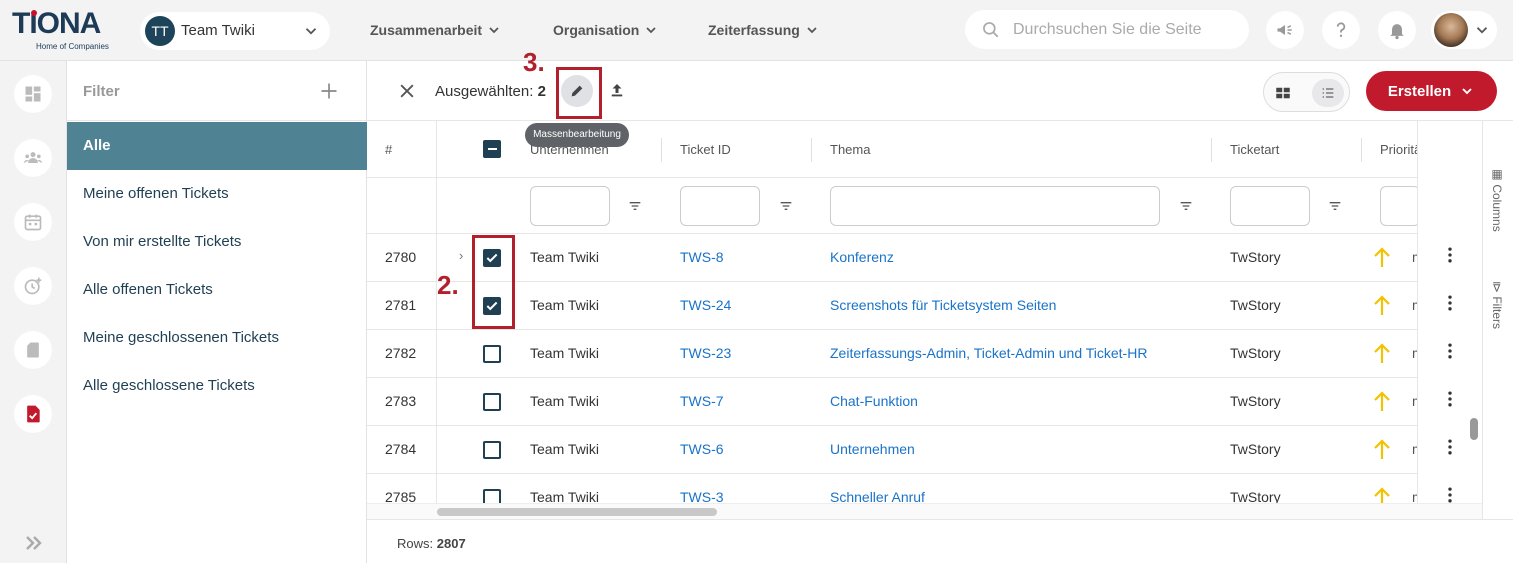  Describe the element at coordinates (461, 255) in the screenshot. I see `expand-chevron-icon: ›` at that location.